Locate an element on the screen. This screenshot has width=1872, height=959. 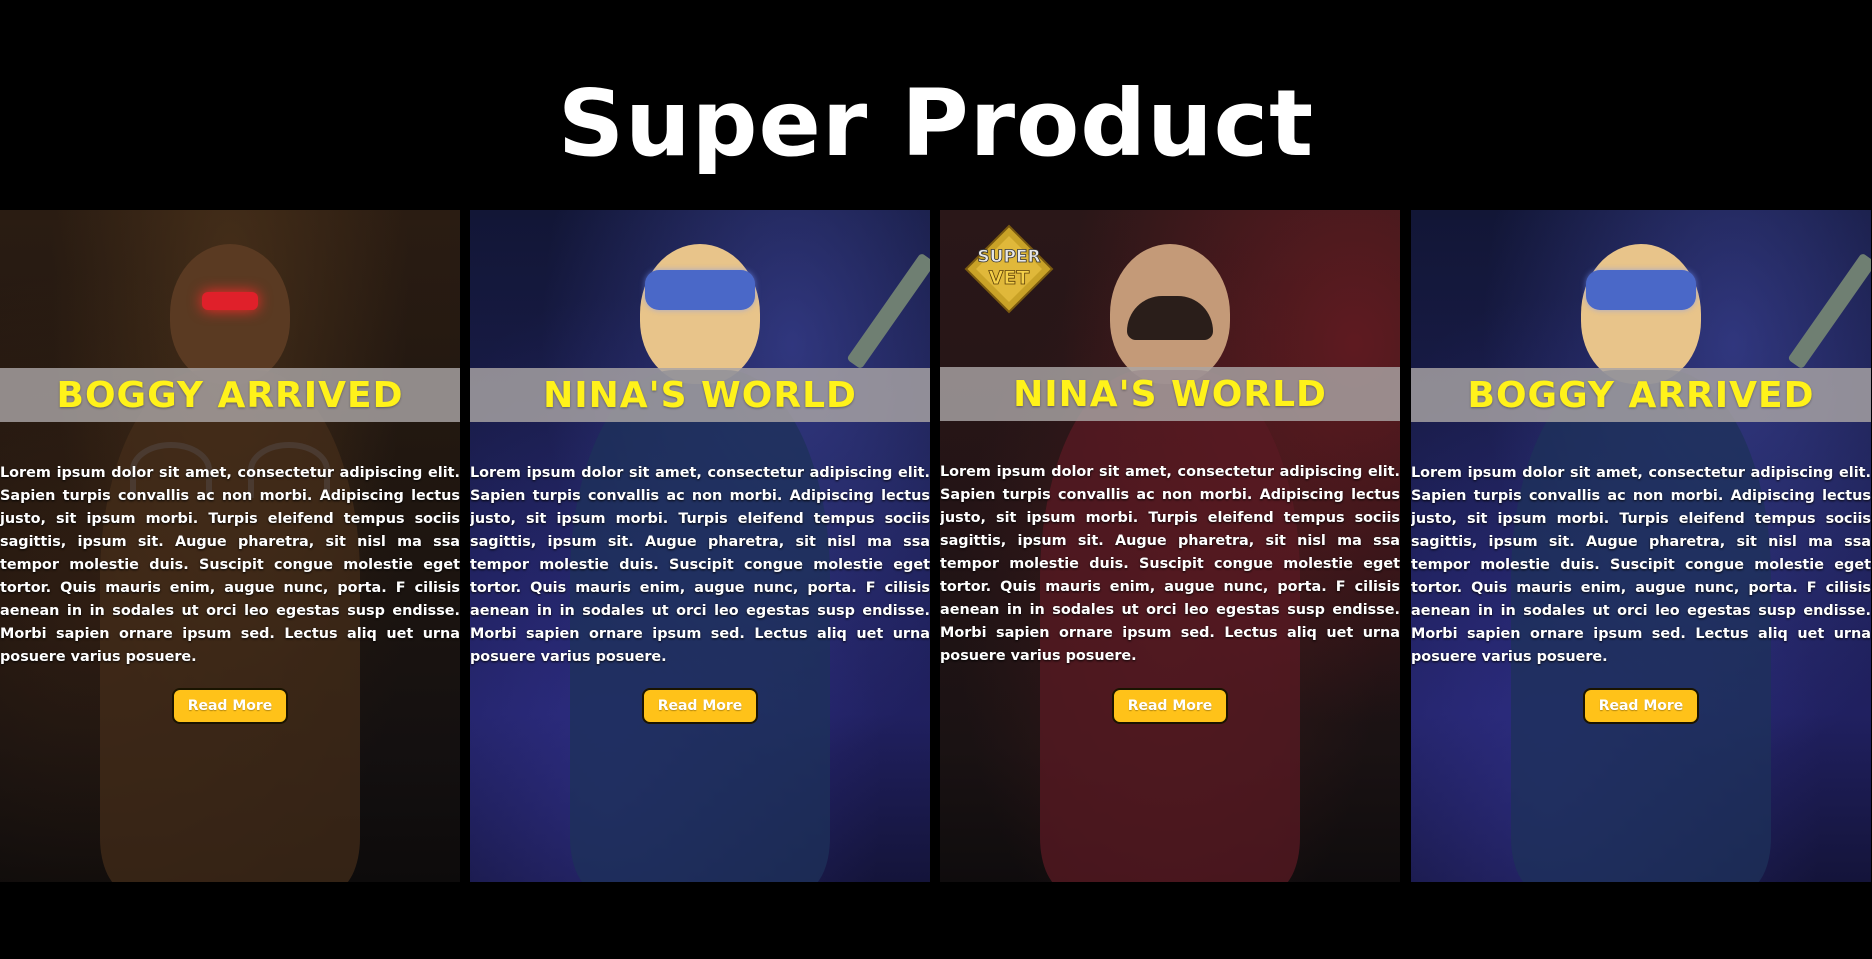
super-vet-logo: SUPER VET is located at coordinates (1009, 269).